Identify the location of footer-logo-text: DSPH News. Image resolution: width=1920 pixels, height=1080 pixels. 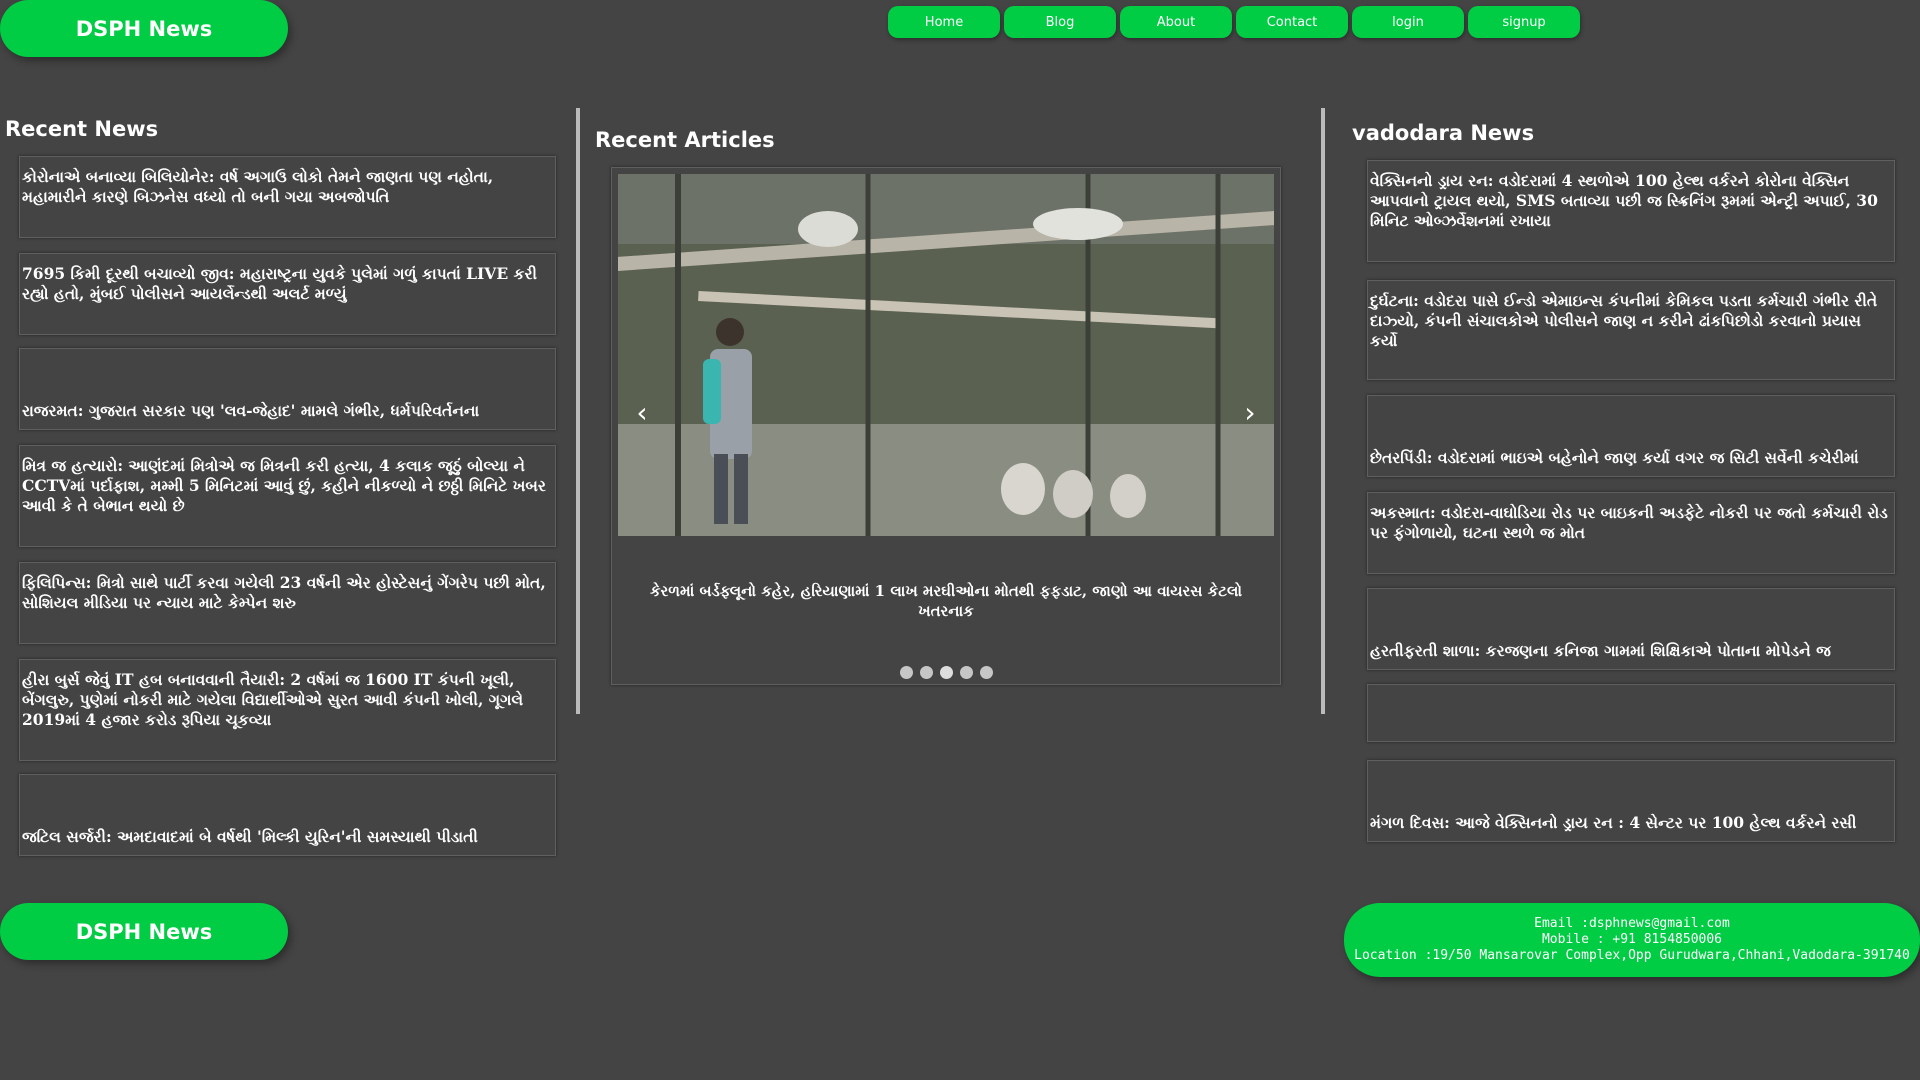
(144, 931).